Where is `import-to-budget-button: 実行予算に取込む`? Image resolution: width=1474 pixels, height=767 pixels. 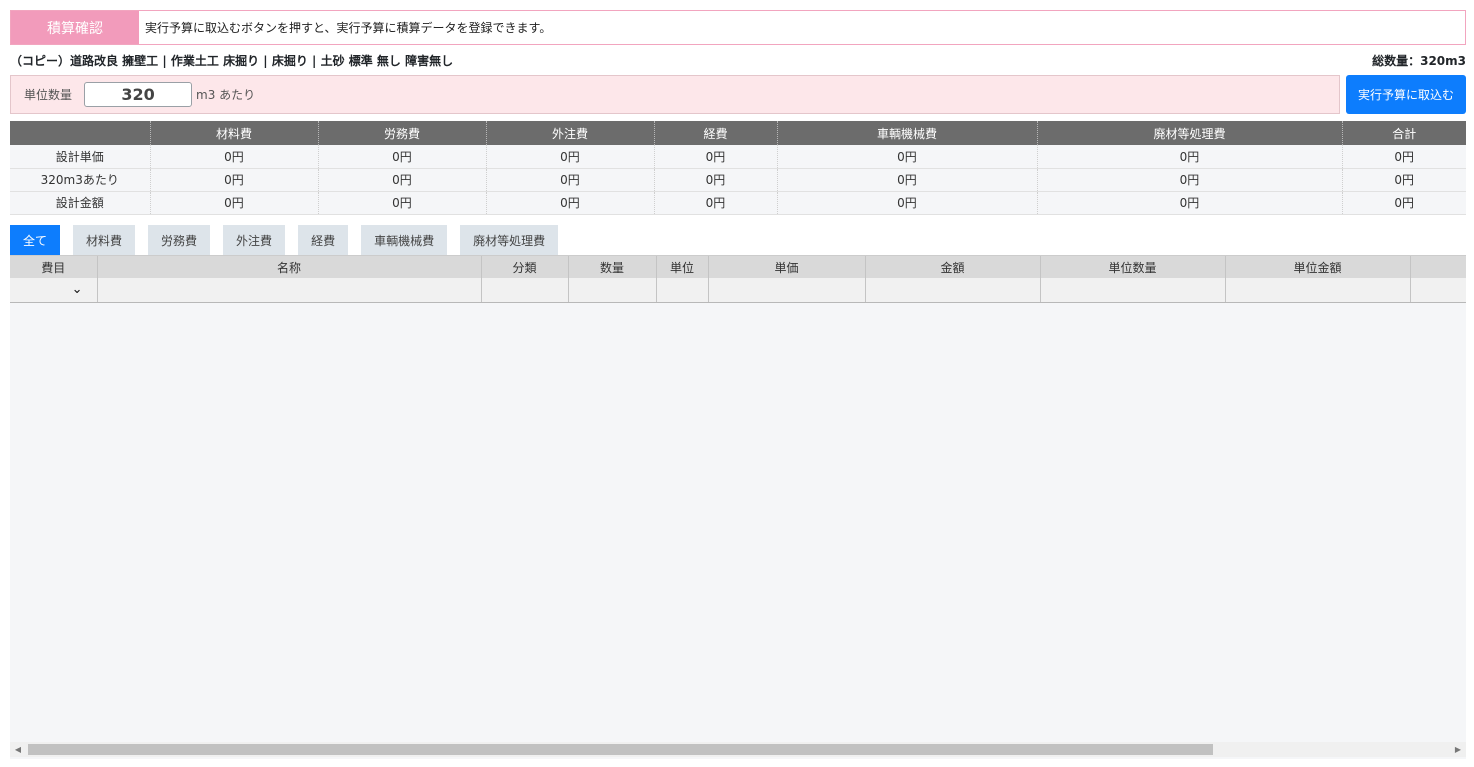
import-to-budget-button: 実行予算に取込む is located at coordinates (1406, 94).